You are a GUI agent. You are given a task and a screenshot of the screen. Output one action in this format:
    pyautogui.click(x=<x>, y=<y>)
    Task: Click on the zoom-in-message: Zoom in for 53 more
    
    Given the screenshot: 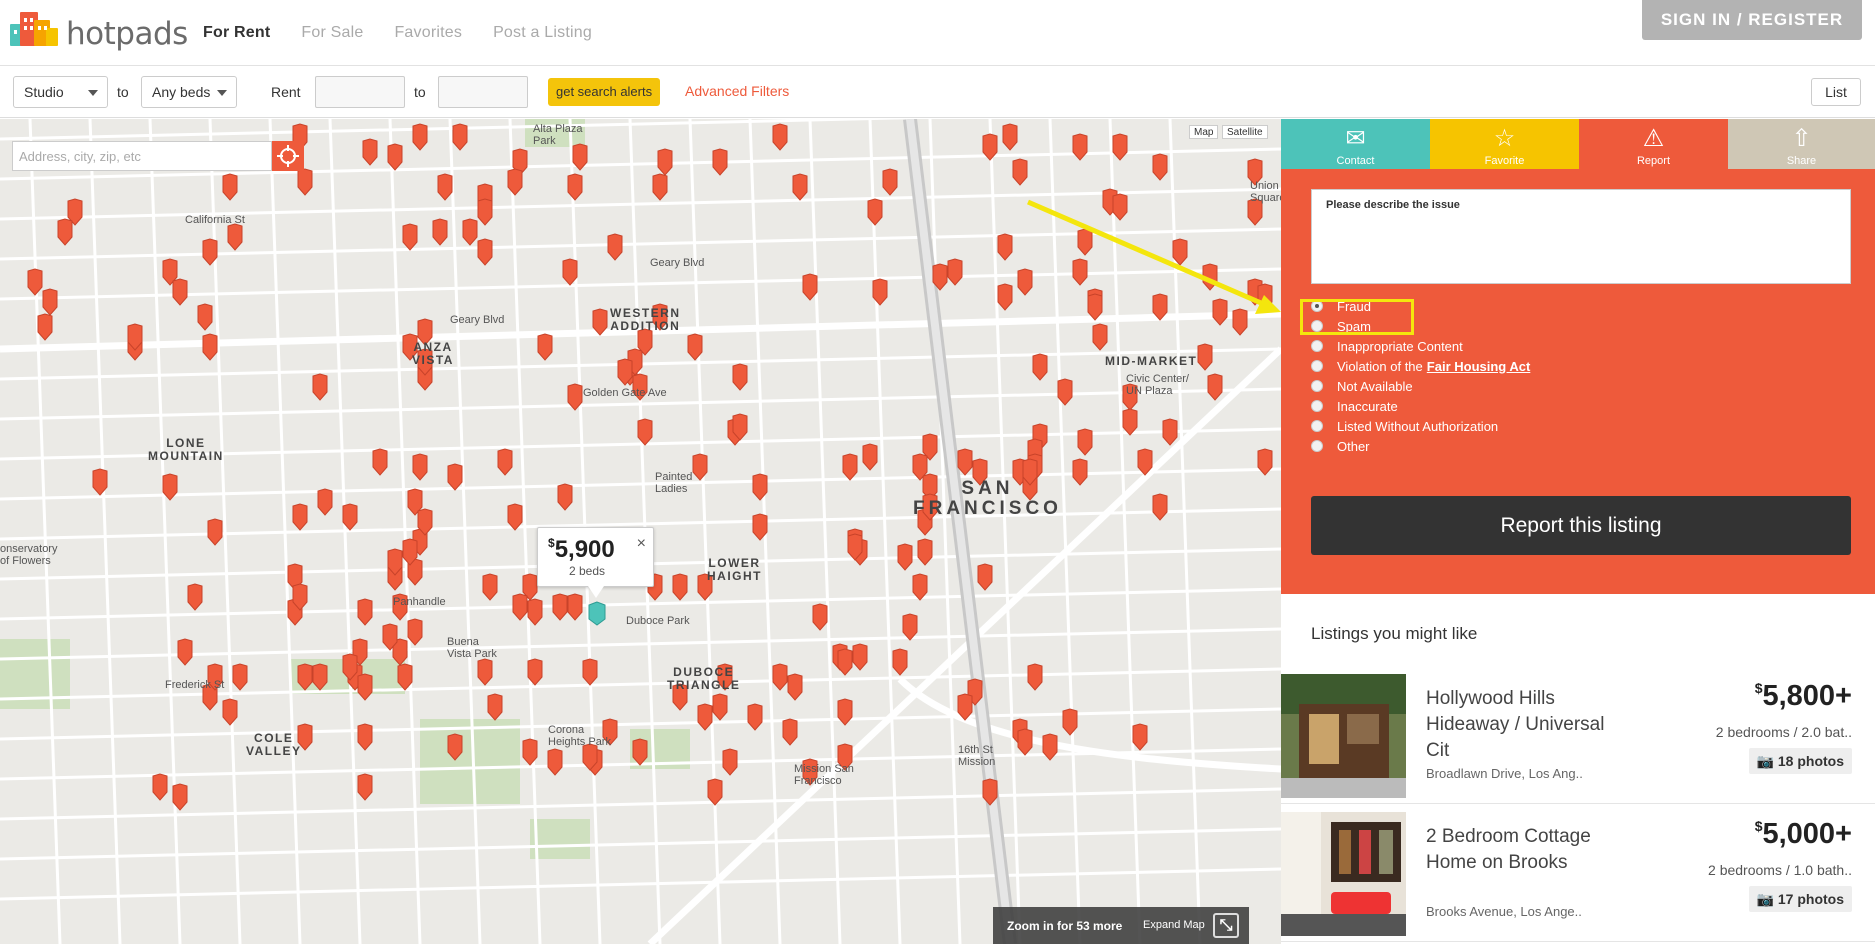 What is the action you would take?
    pyautogui.click(x=1064, y=926)
    